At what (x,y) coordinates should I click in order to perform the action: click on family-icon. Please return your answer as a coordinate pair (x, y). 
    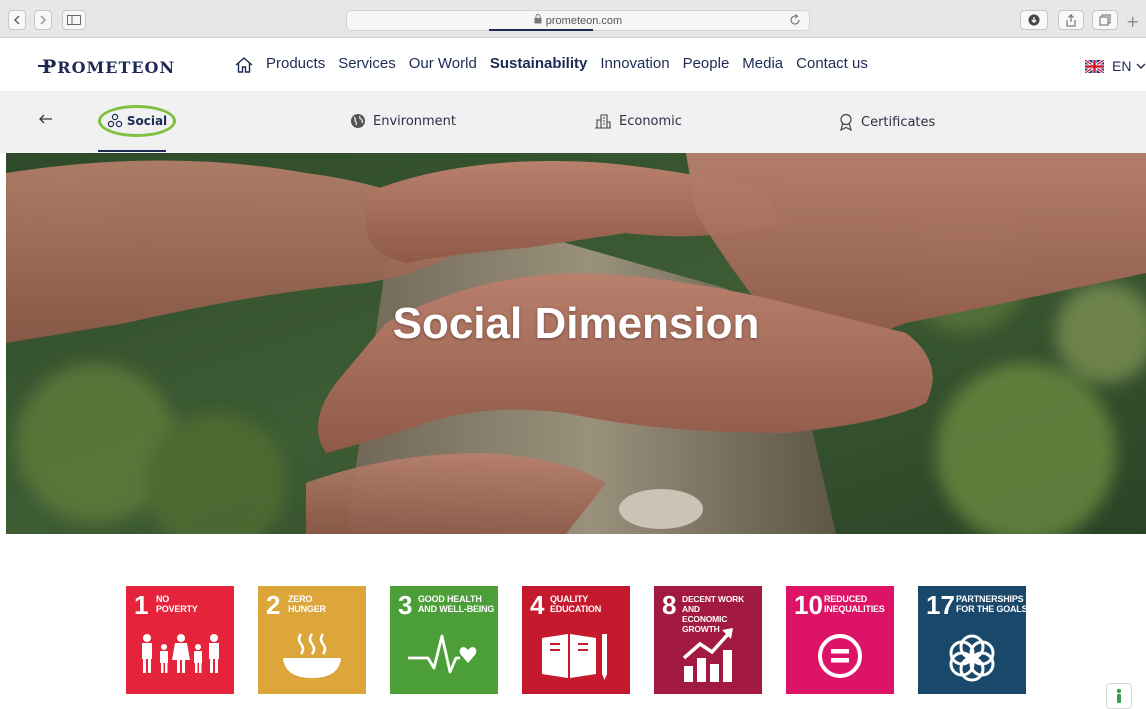
    Looking at the image, I should click on (180, 654).